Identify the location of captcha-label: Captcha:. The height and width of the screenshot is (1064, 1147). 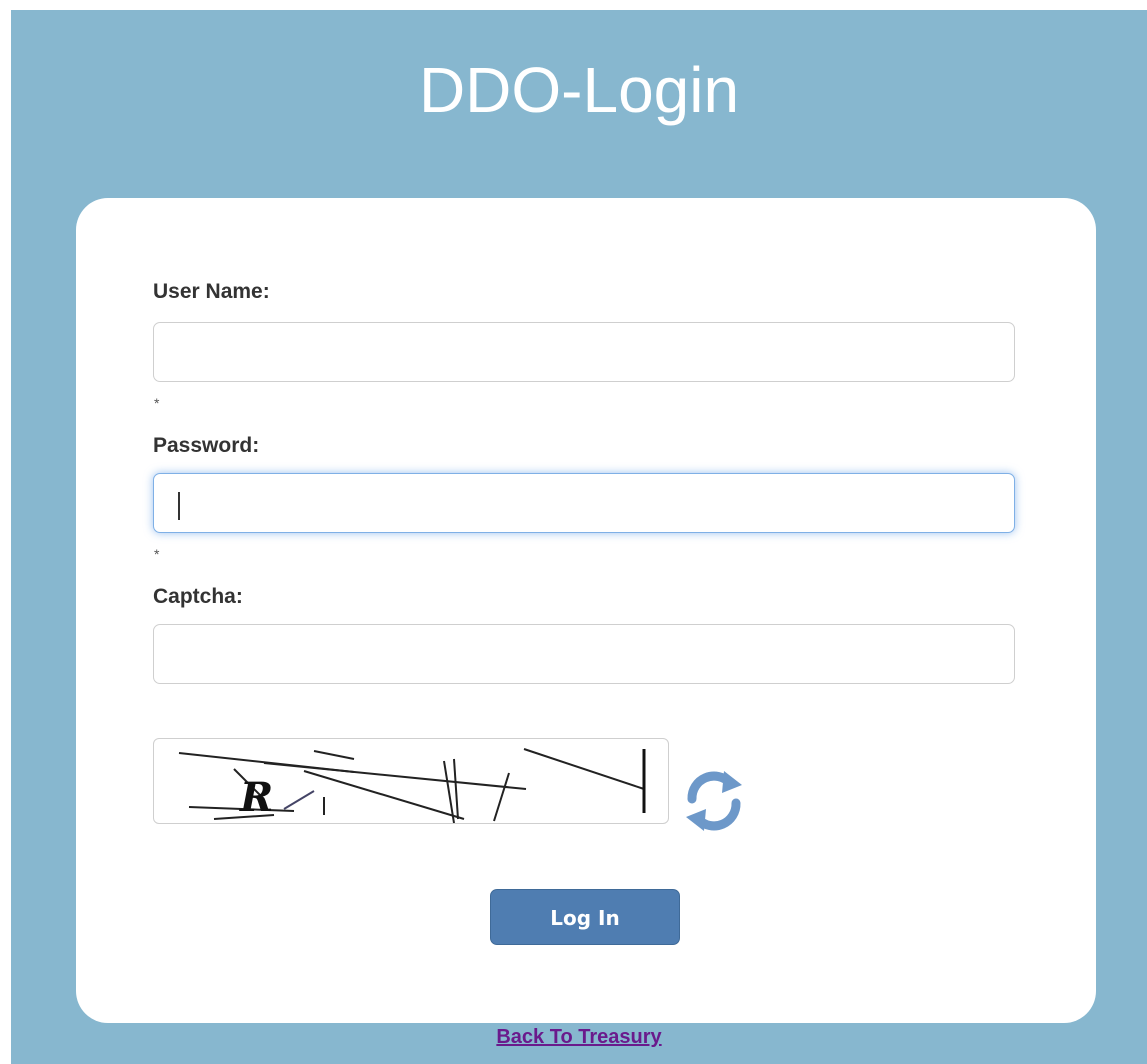
(198, 596).